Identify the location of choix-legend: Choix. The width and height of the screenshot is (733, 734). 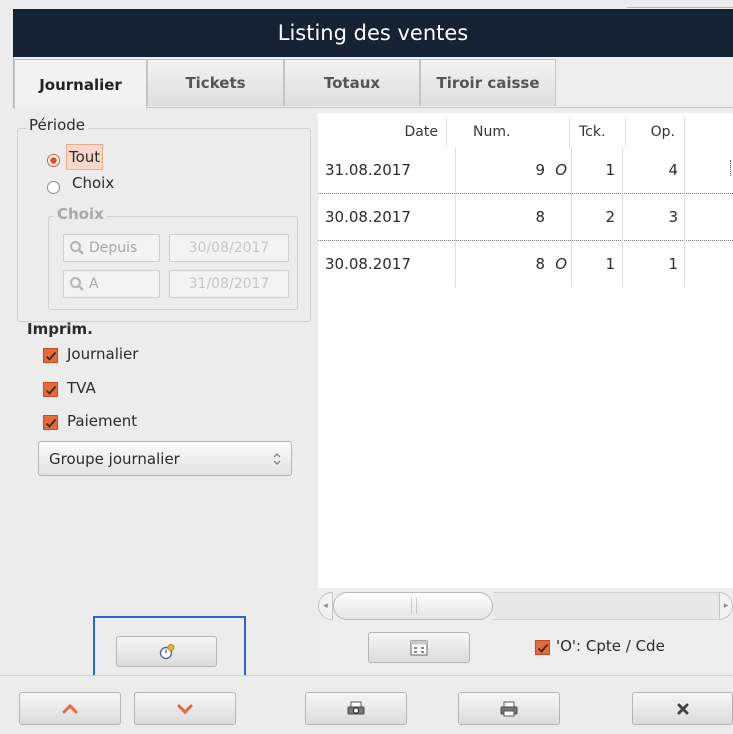
(80, 214).